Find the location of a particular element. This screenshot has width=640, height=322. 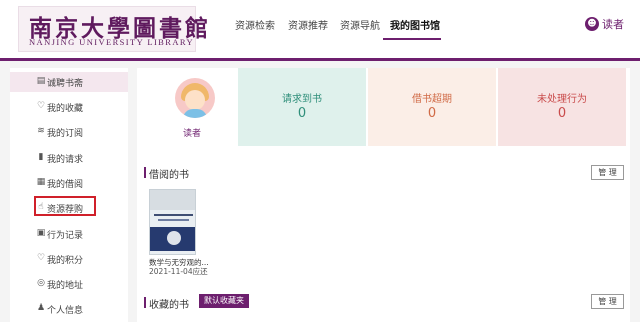

location-icon: ◎ is located at coordinates (41, 283).